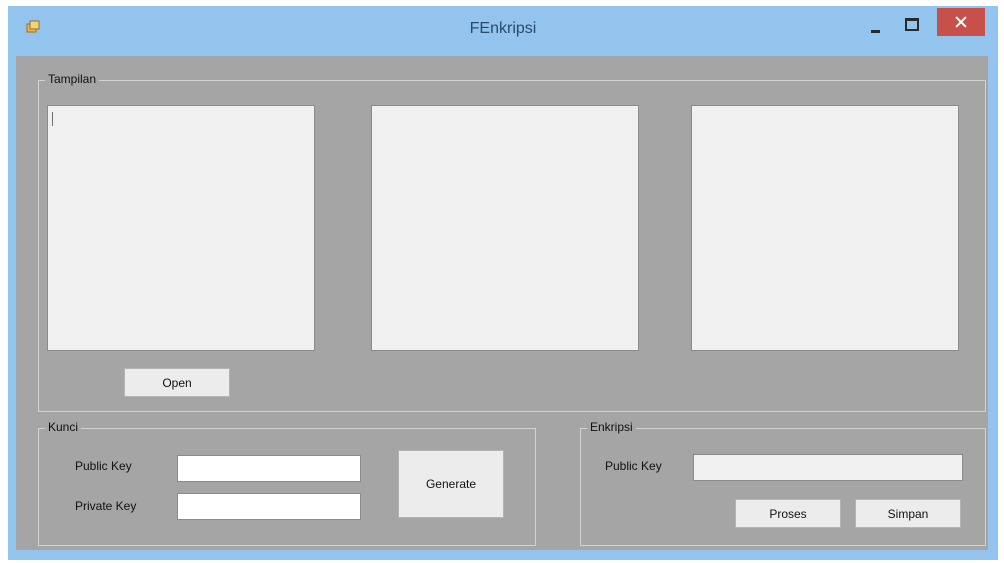 This screenshot has height=563, width=1004. Describe the element at coordinates (451, 484) in the screenshot. I see `generate-button: Generate` at that location.